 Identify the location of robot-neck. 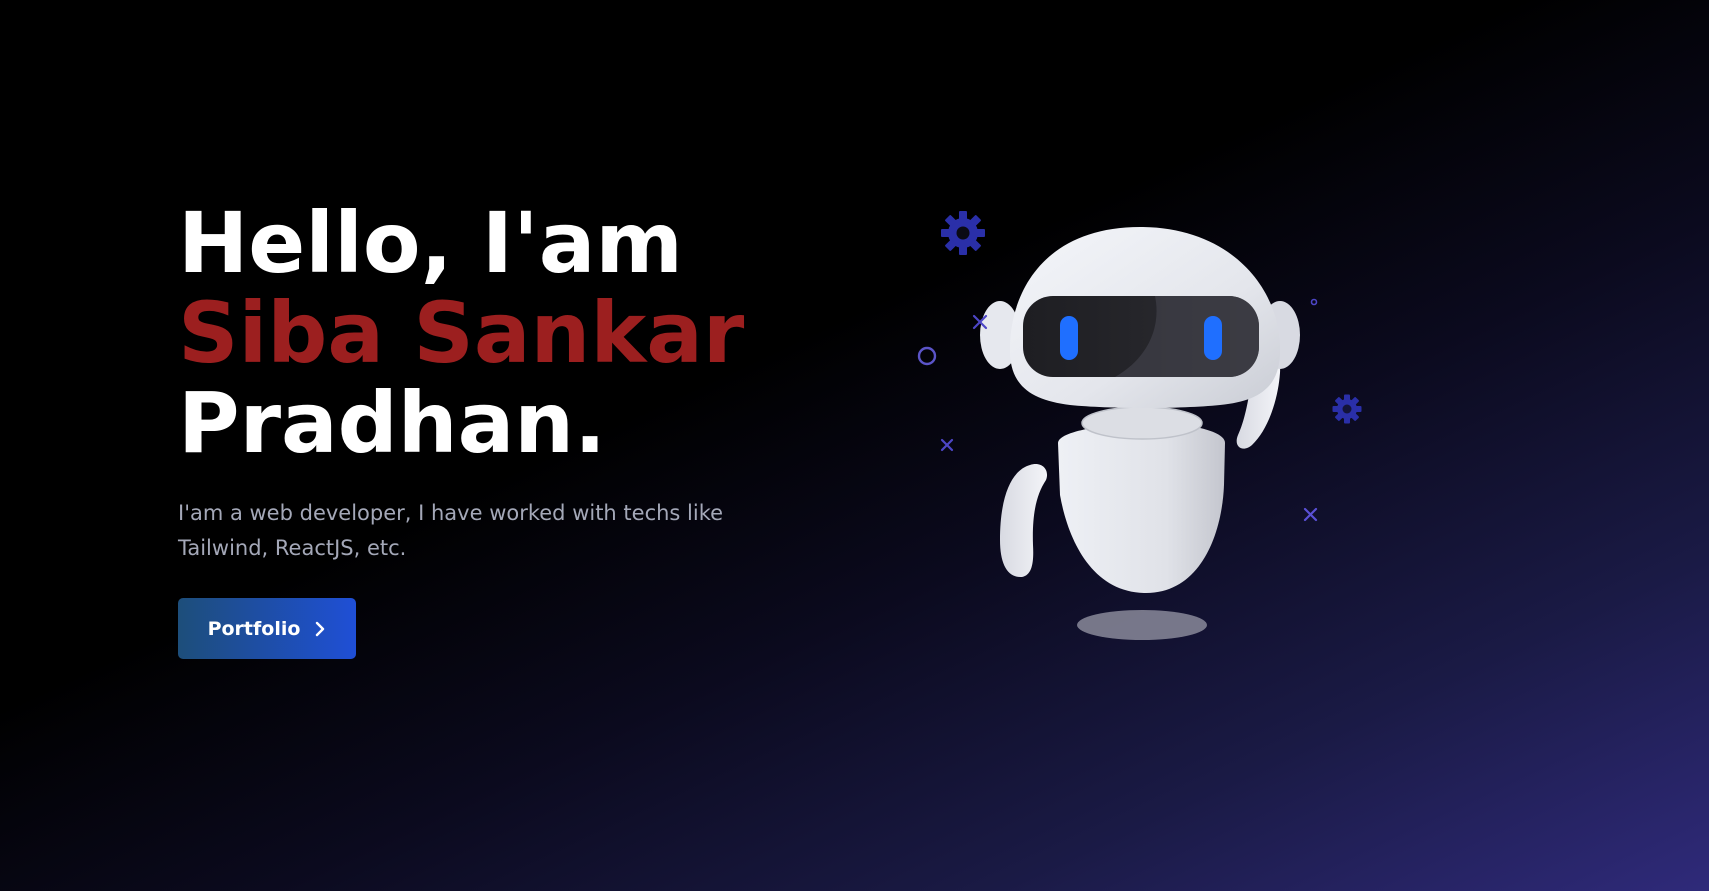
(1142, 423).